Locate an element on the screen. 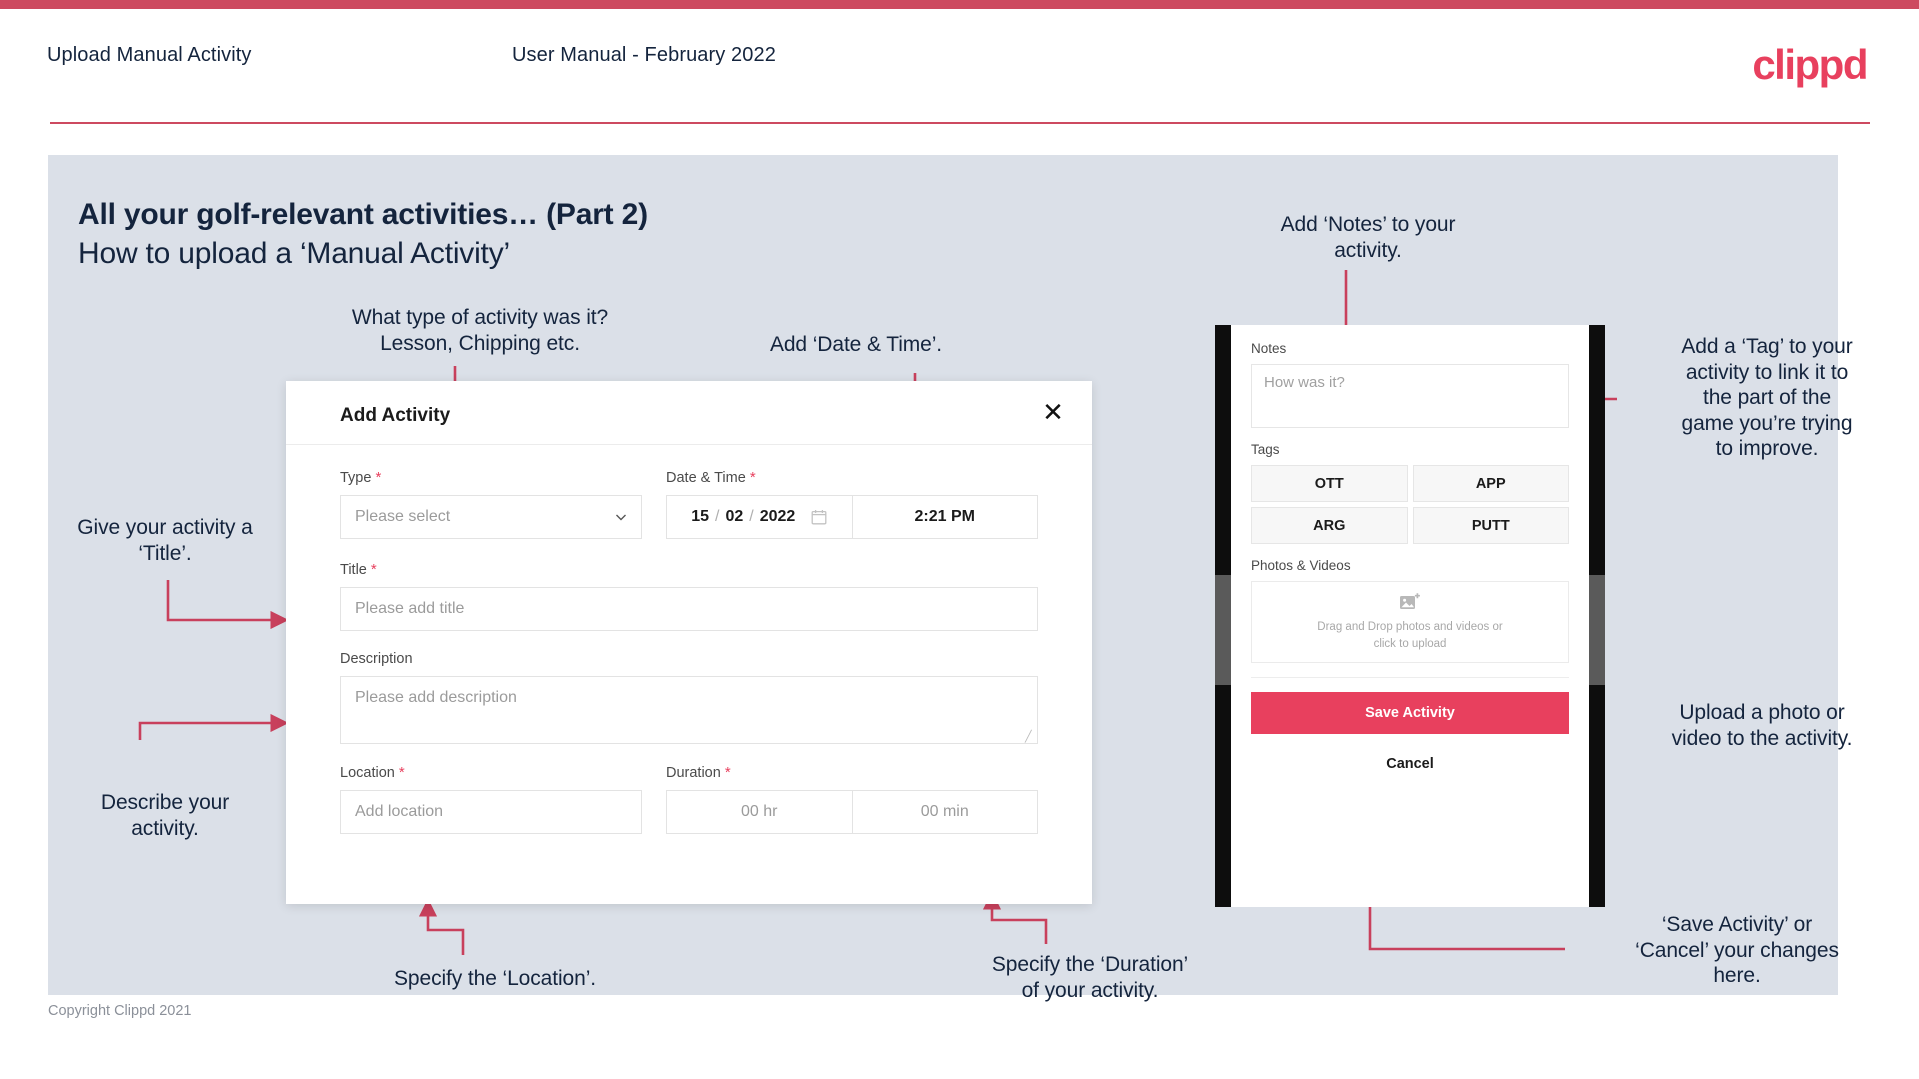 Image resolution: width=1919 pixels, height=1079 pixels. time-value: 2:21 PM is located at coordinates (944, 516).